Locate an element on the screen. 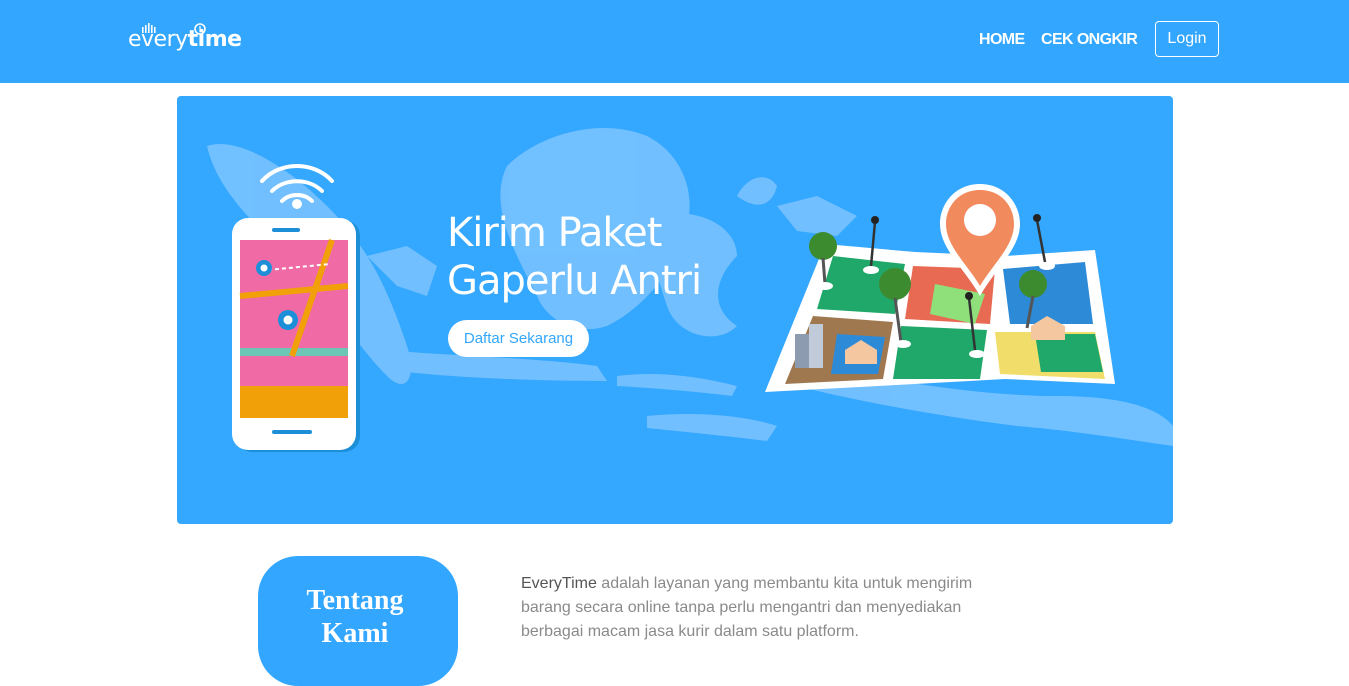  nav-cek-ongkir-link: CEK ONGKIR is located at coordinates (1089, 40).